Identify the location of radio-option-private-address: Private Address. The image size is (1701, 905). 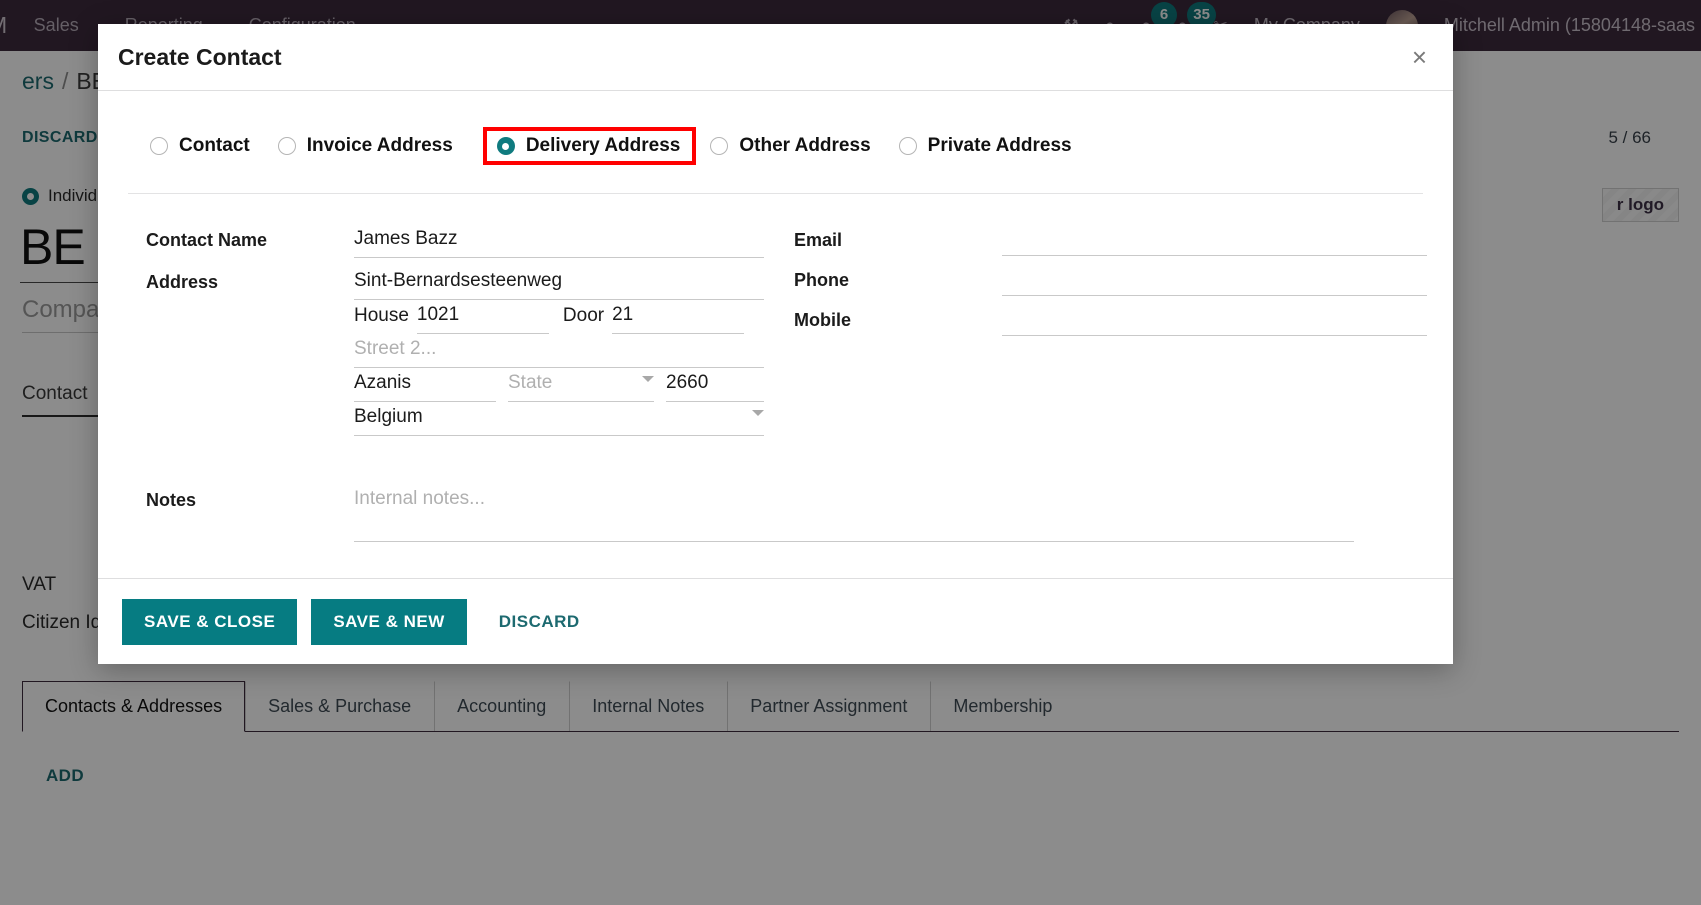
(985, 146).